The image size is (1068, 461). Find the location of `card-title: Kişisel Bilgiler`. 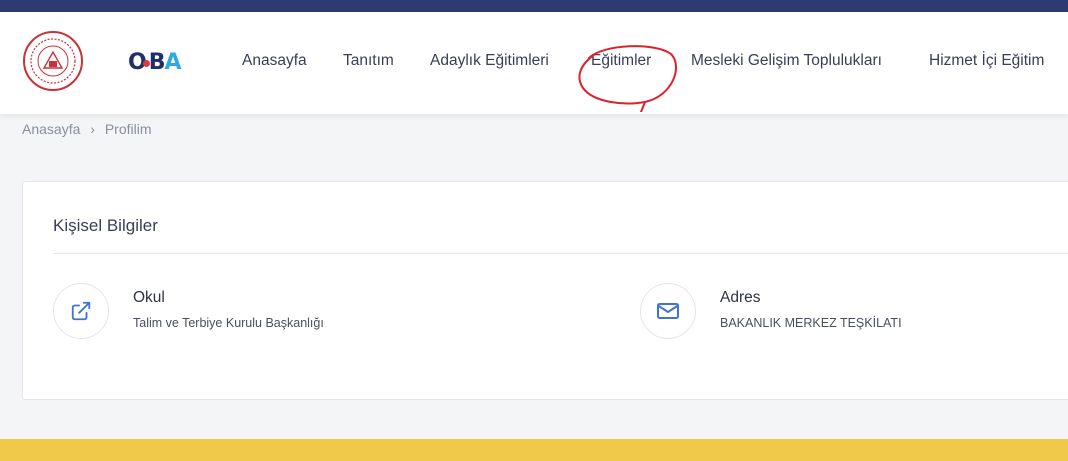

card-title: Kişisel Bilgiler is located at coordinates (105, 225).